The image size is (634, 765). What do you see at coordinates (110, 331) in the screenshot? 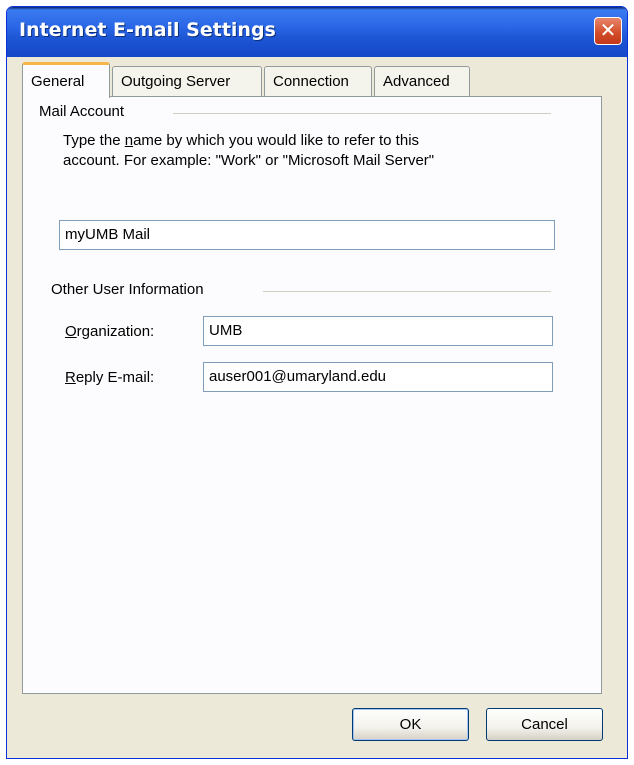
I see `organization-label: Organization:` at bounding box center [110, 331].